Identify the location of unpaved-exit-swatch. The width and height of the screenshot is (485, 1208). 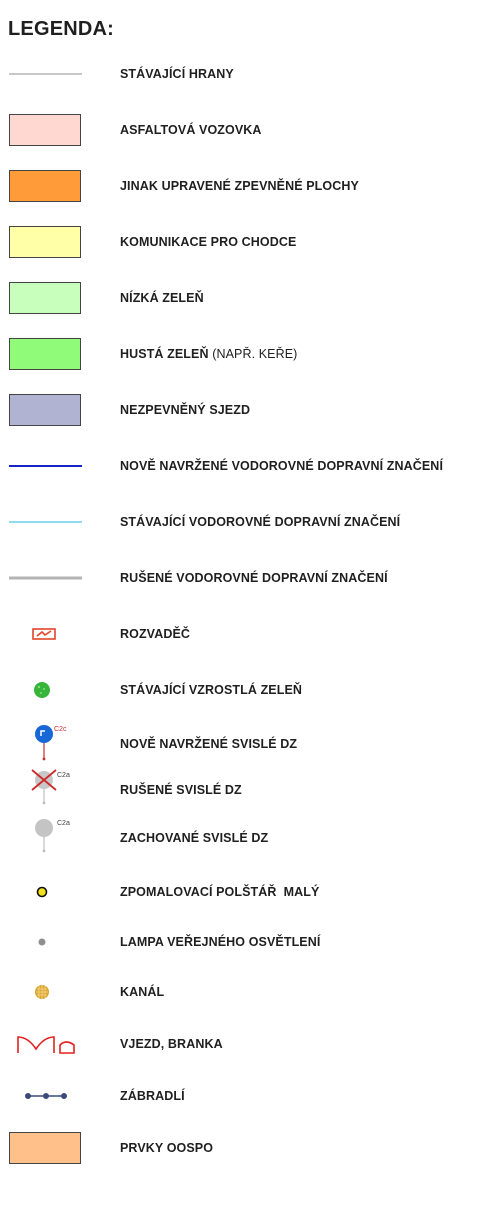
(45, 410).